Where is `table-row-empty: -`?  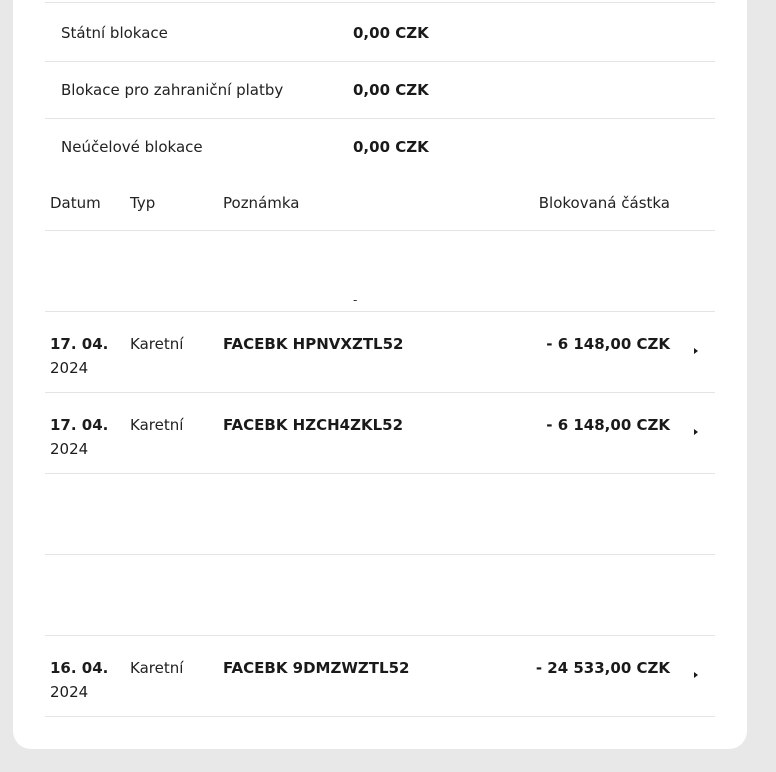 table-row-empty: - is located at coordinates (380, 271).